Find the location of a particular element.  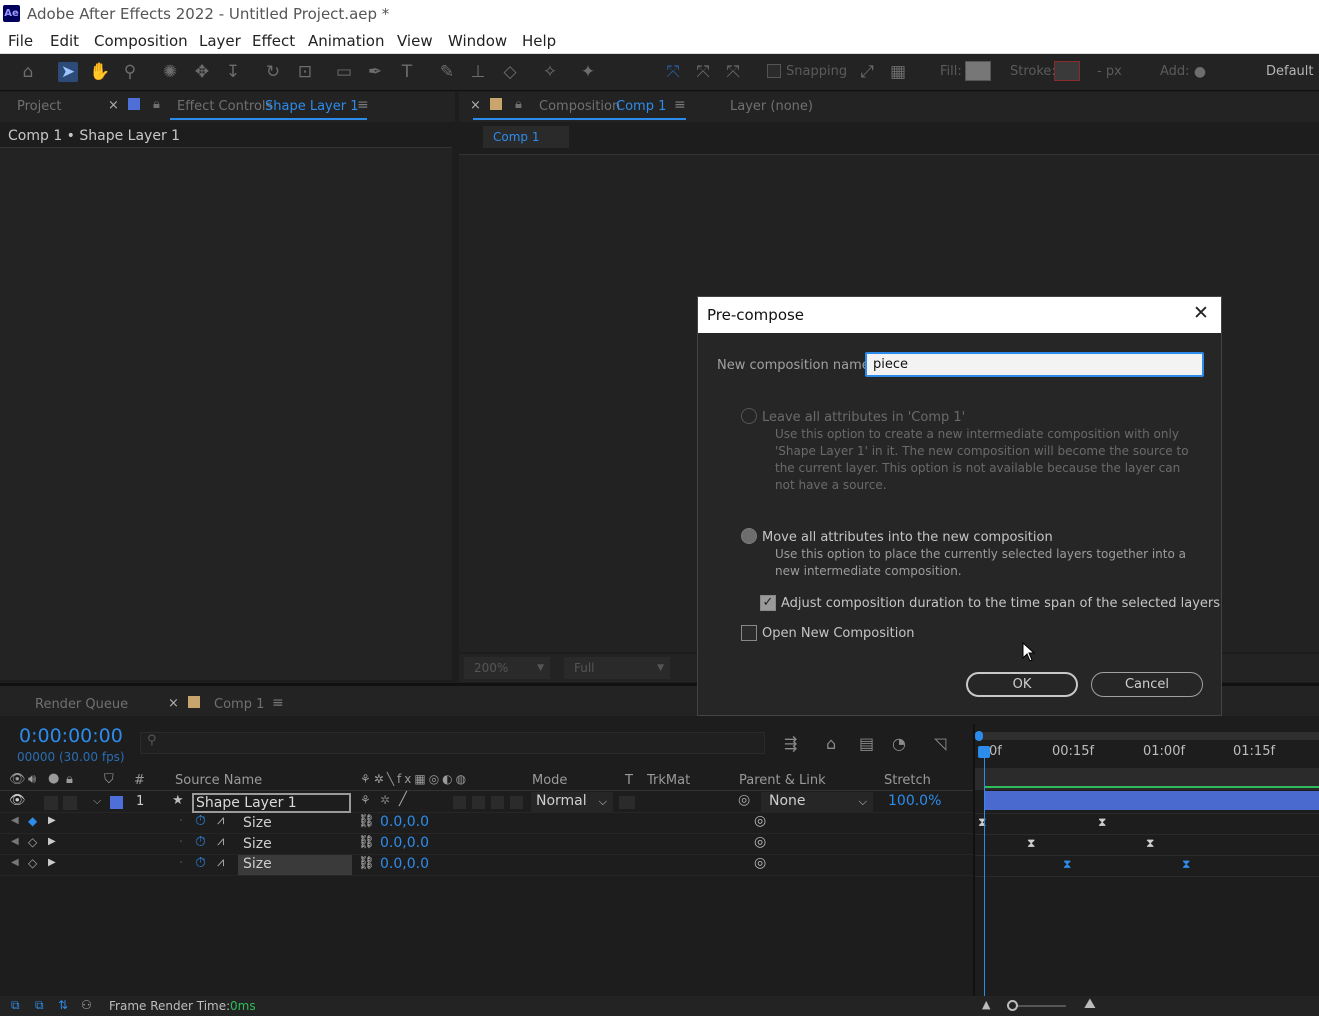

open-new-composition-checkbox is located at coordinates (749, 633).